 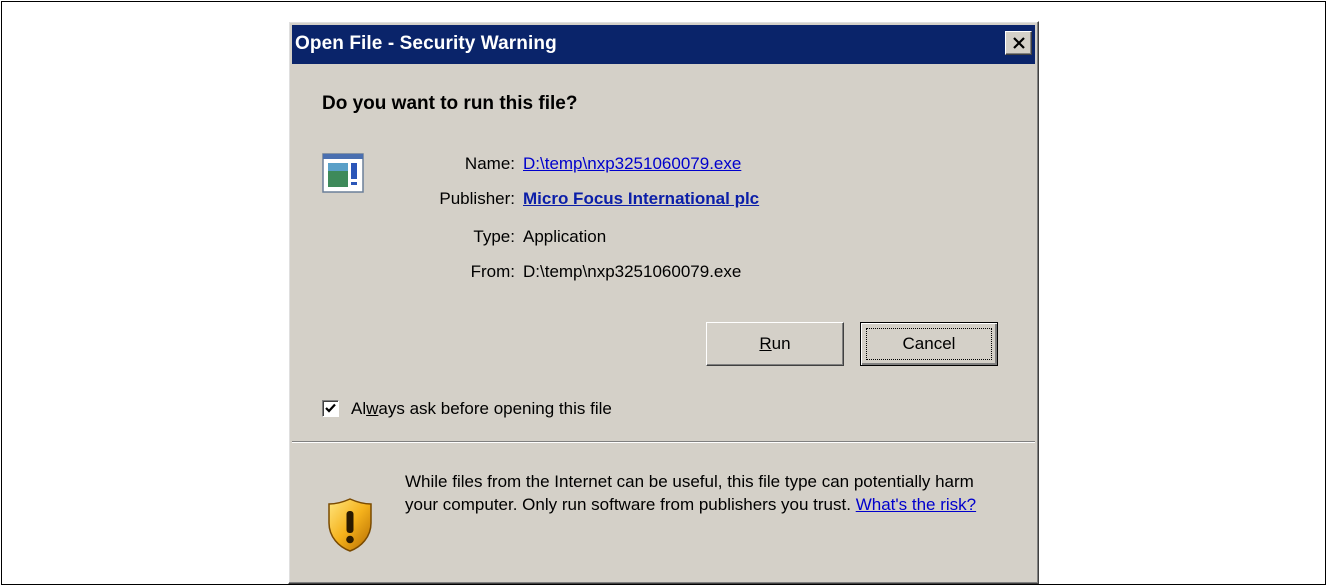 What do you see at coordinates (426, 43) in the screenshot?
I see `dialog-title: Open File - Security Warning` at bounding box center [426, 43].